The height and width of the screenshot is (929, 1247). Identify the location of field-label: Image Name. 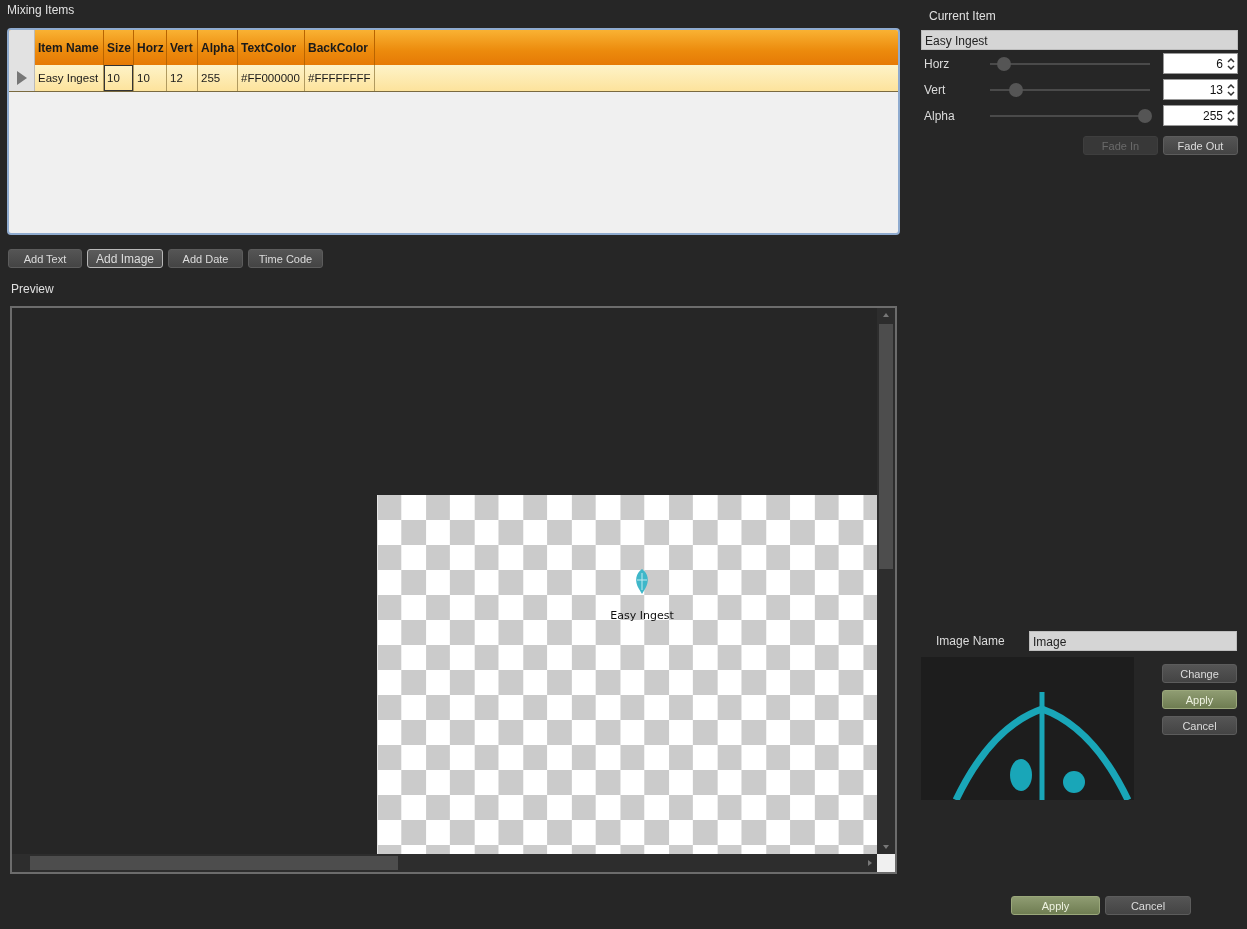
(970, 641).